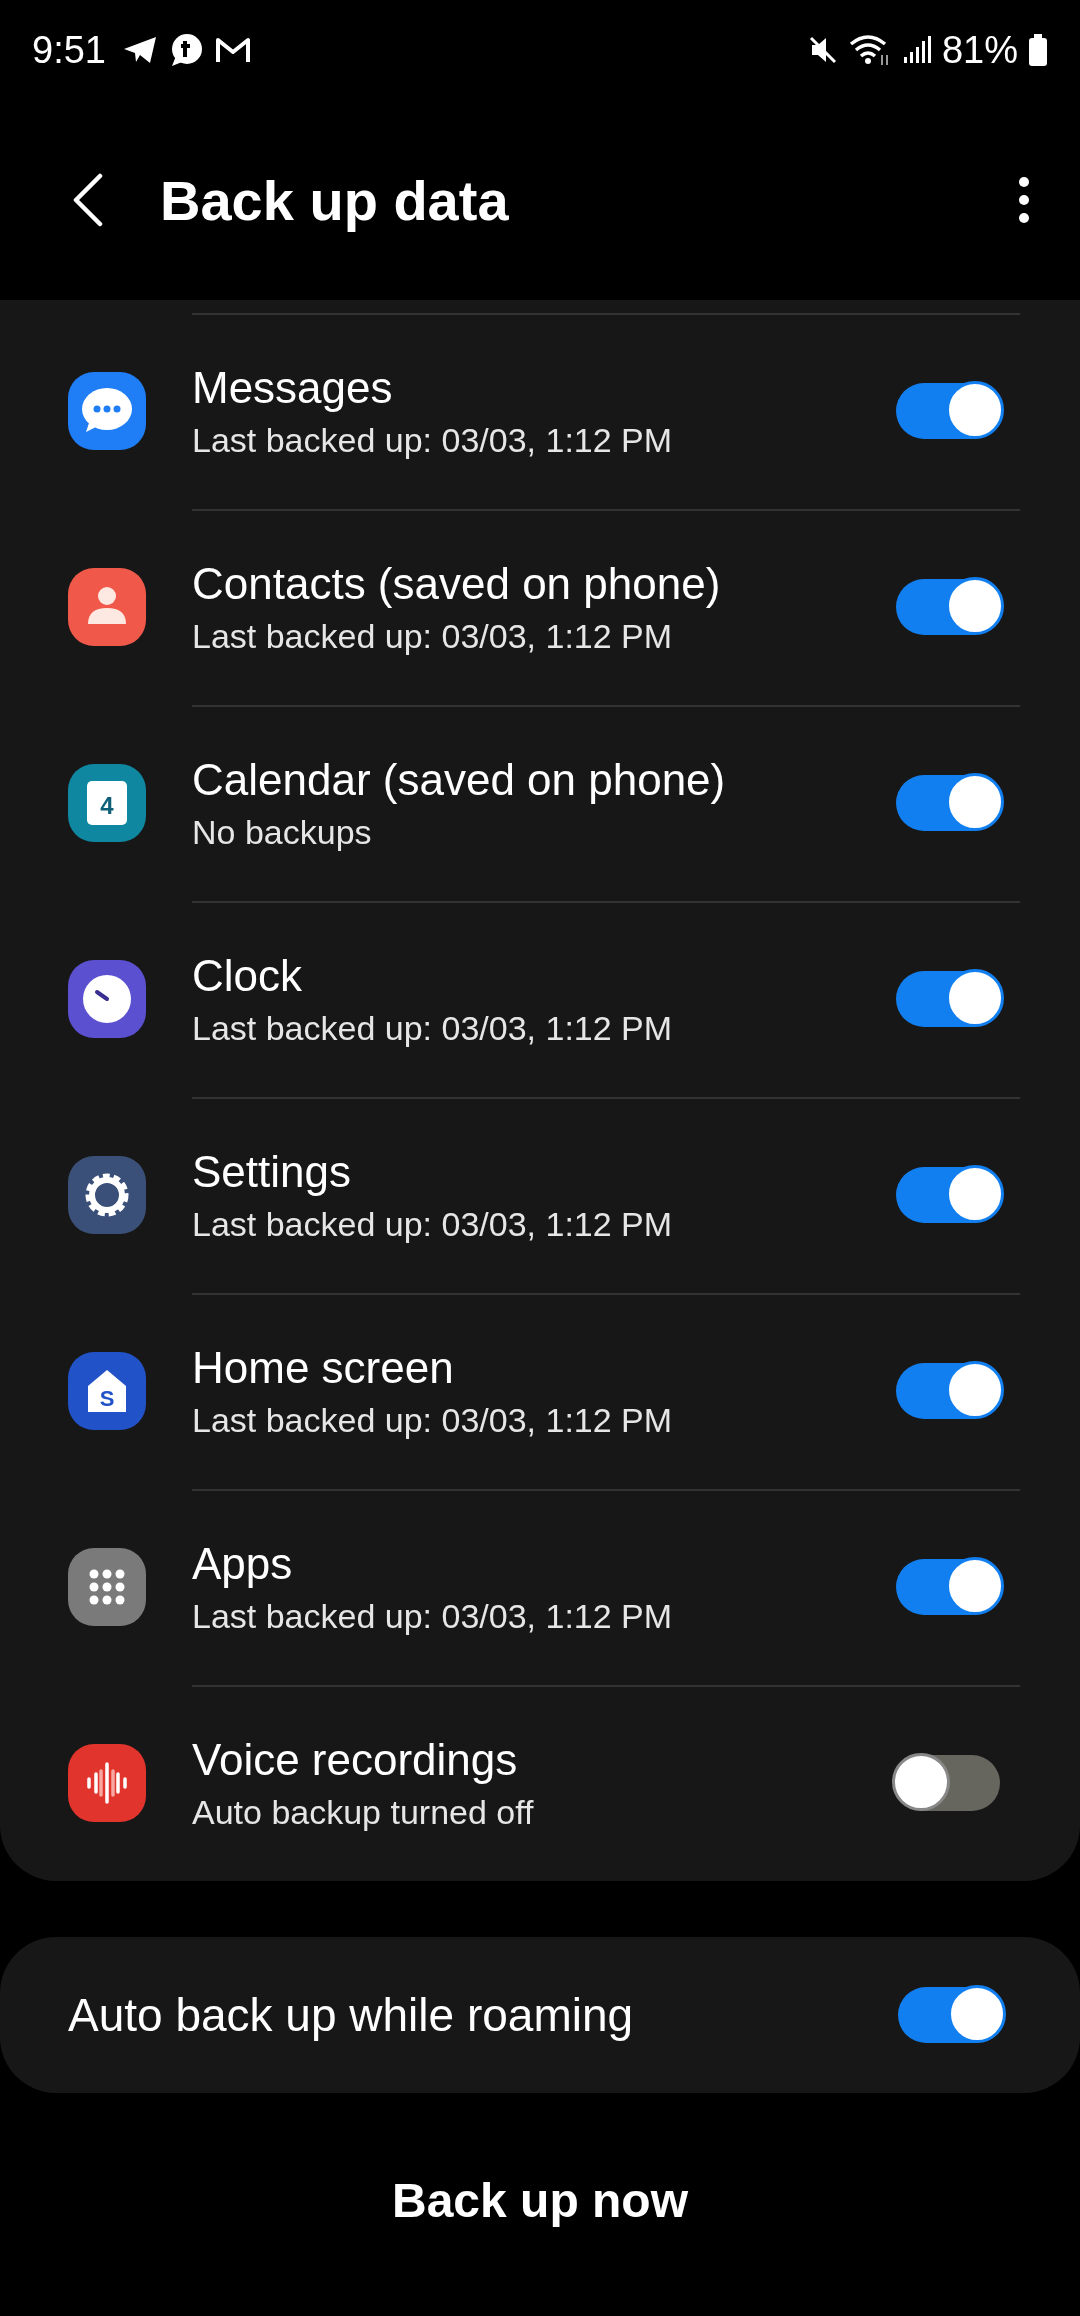 The image size is (1080, 2316). I want to click on grid-icon, so click(107, 1587).